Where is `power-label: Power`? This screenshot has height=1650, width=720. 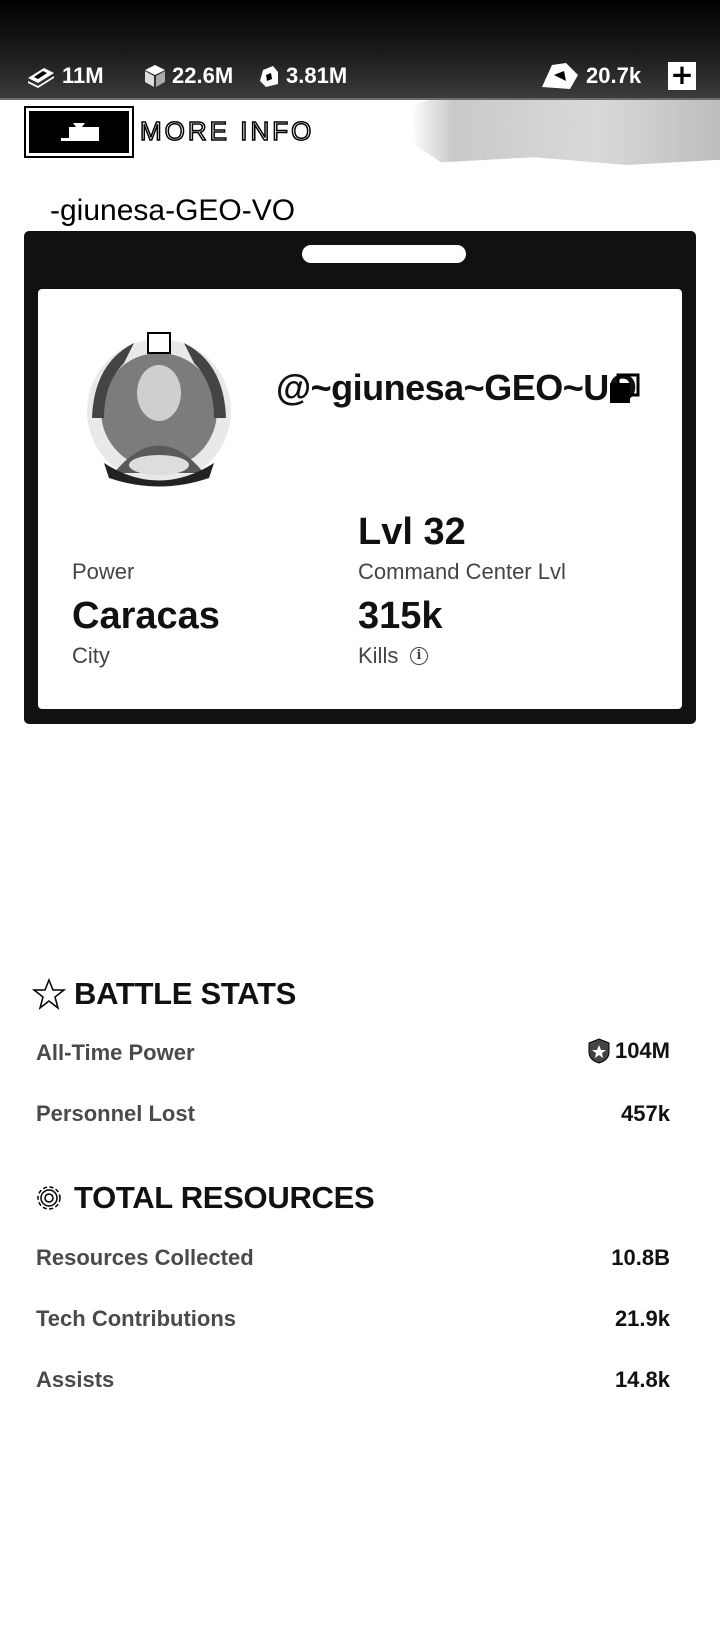
power-label: Power is located at coordinates (103, 571).